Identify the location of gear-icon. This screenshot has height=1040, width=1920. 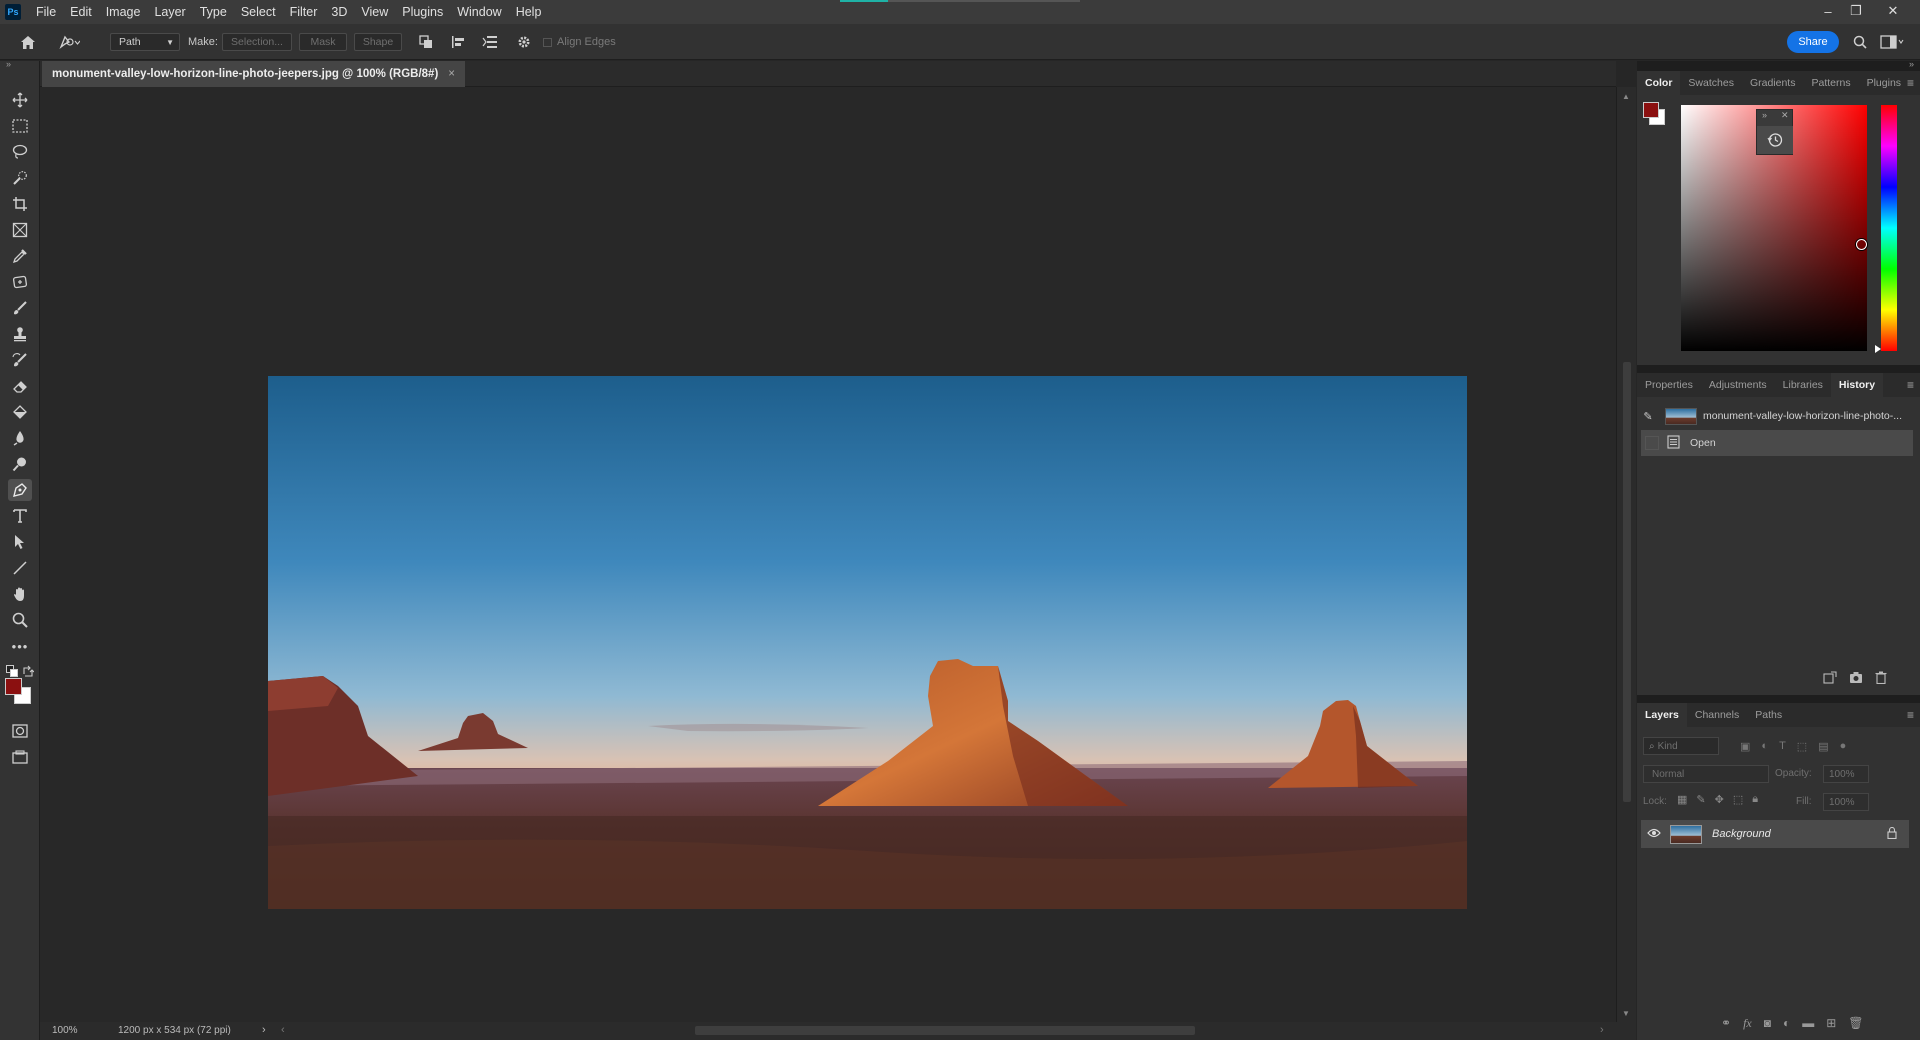
(524, 42).